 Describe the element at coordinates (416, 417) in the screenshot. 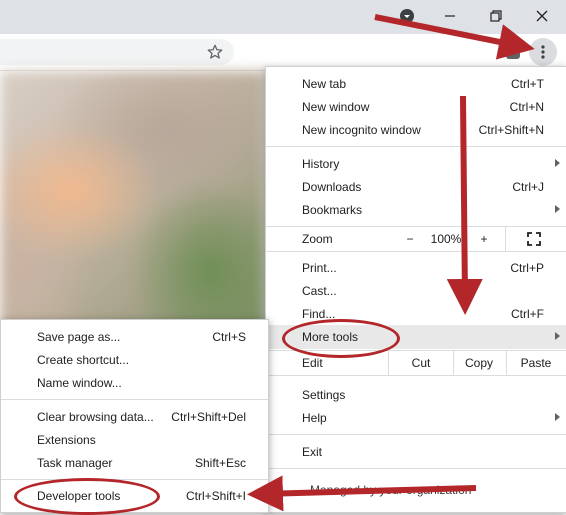

I see `menu-item-help: Help` at that location.